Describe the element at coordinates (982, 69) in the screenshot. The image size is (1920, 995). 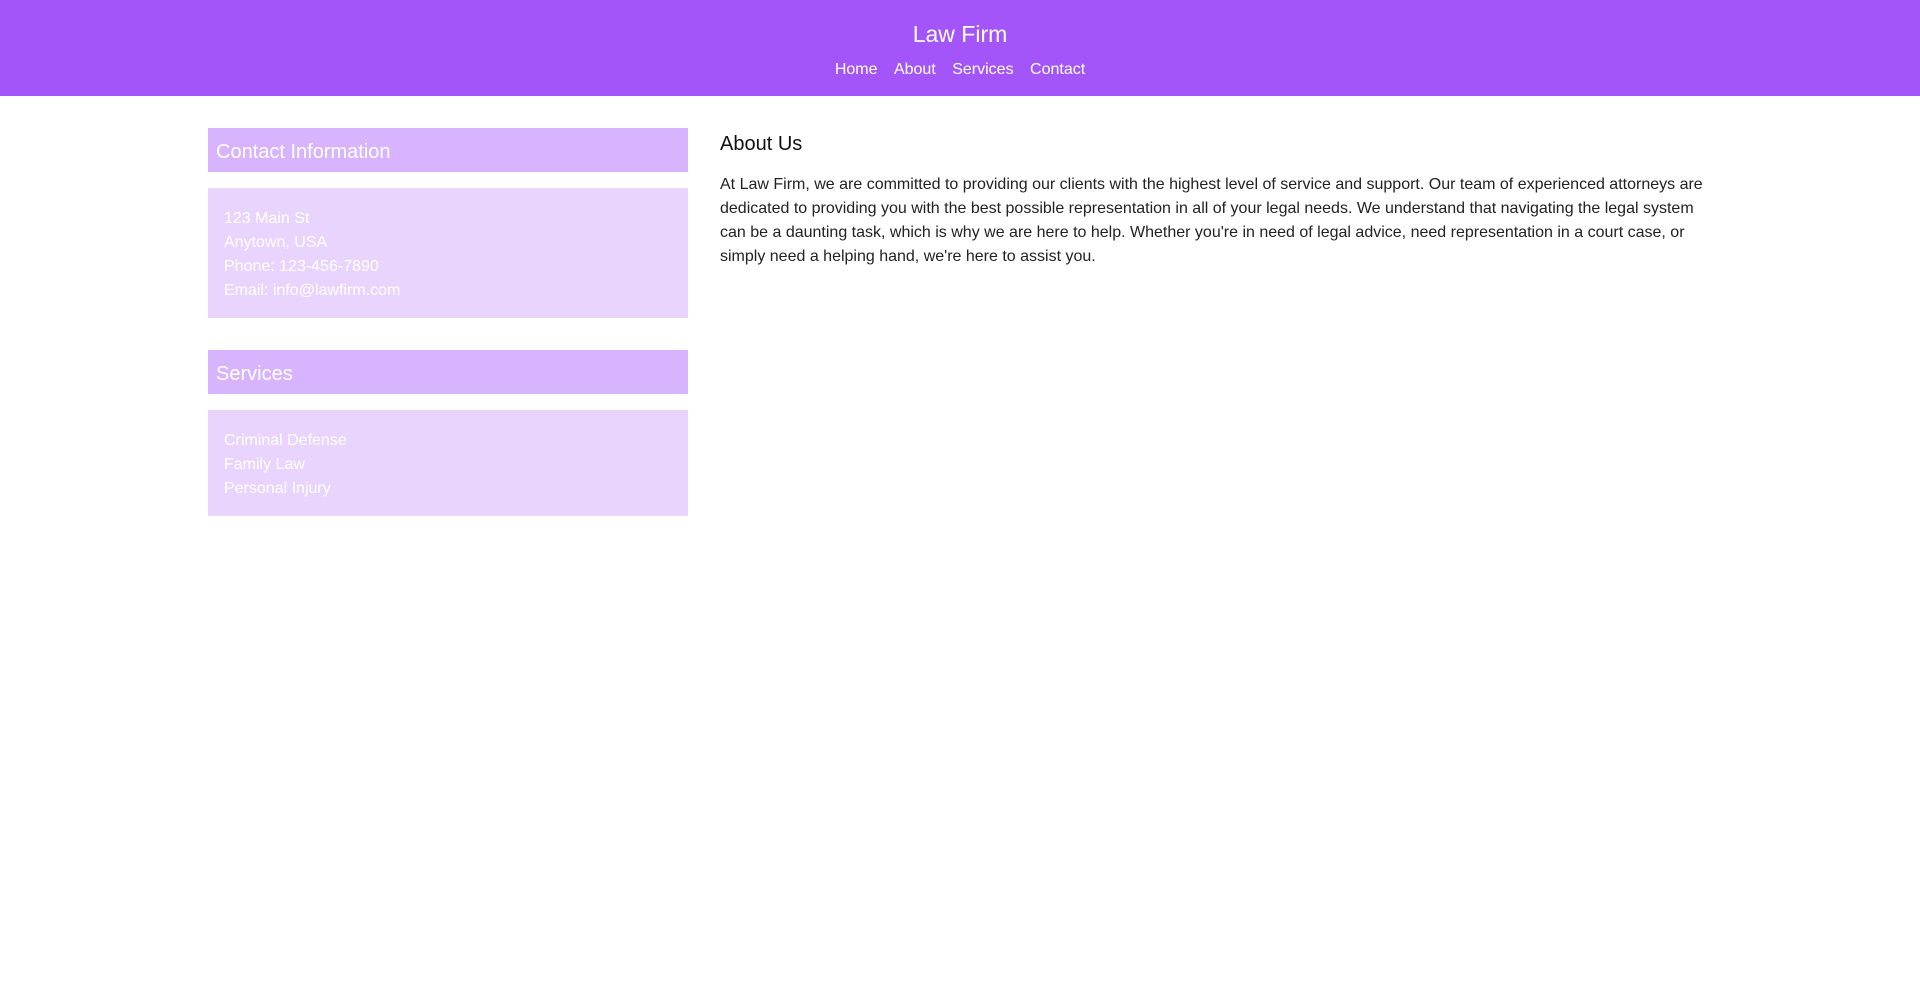
I see `nav-services-link: Services` at that location.